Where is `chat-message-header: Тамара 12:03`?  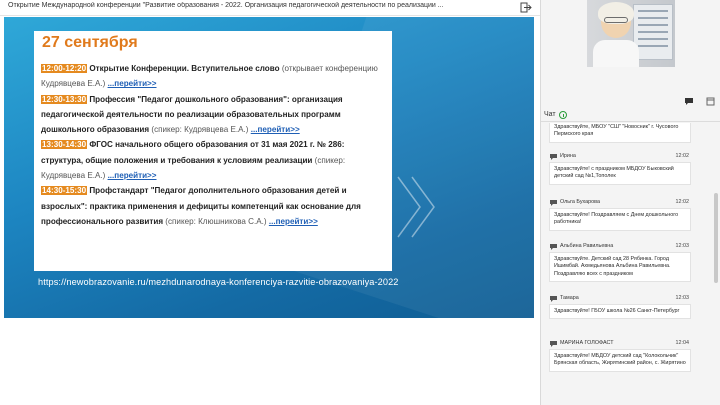
chat-message-header: Тамара 12:03 is located at coordinates (620, 299).